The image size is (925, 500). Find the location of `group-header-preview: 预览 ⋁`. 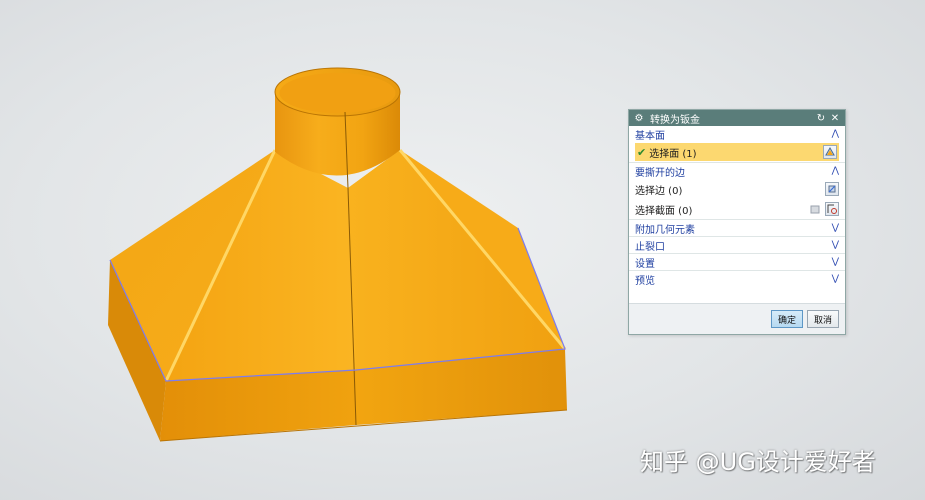

group-header-preview: 预览 ⋁ is located at coordinates (737, 278).